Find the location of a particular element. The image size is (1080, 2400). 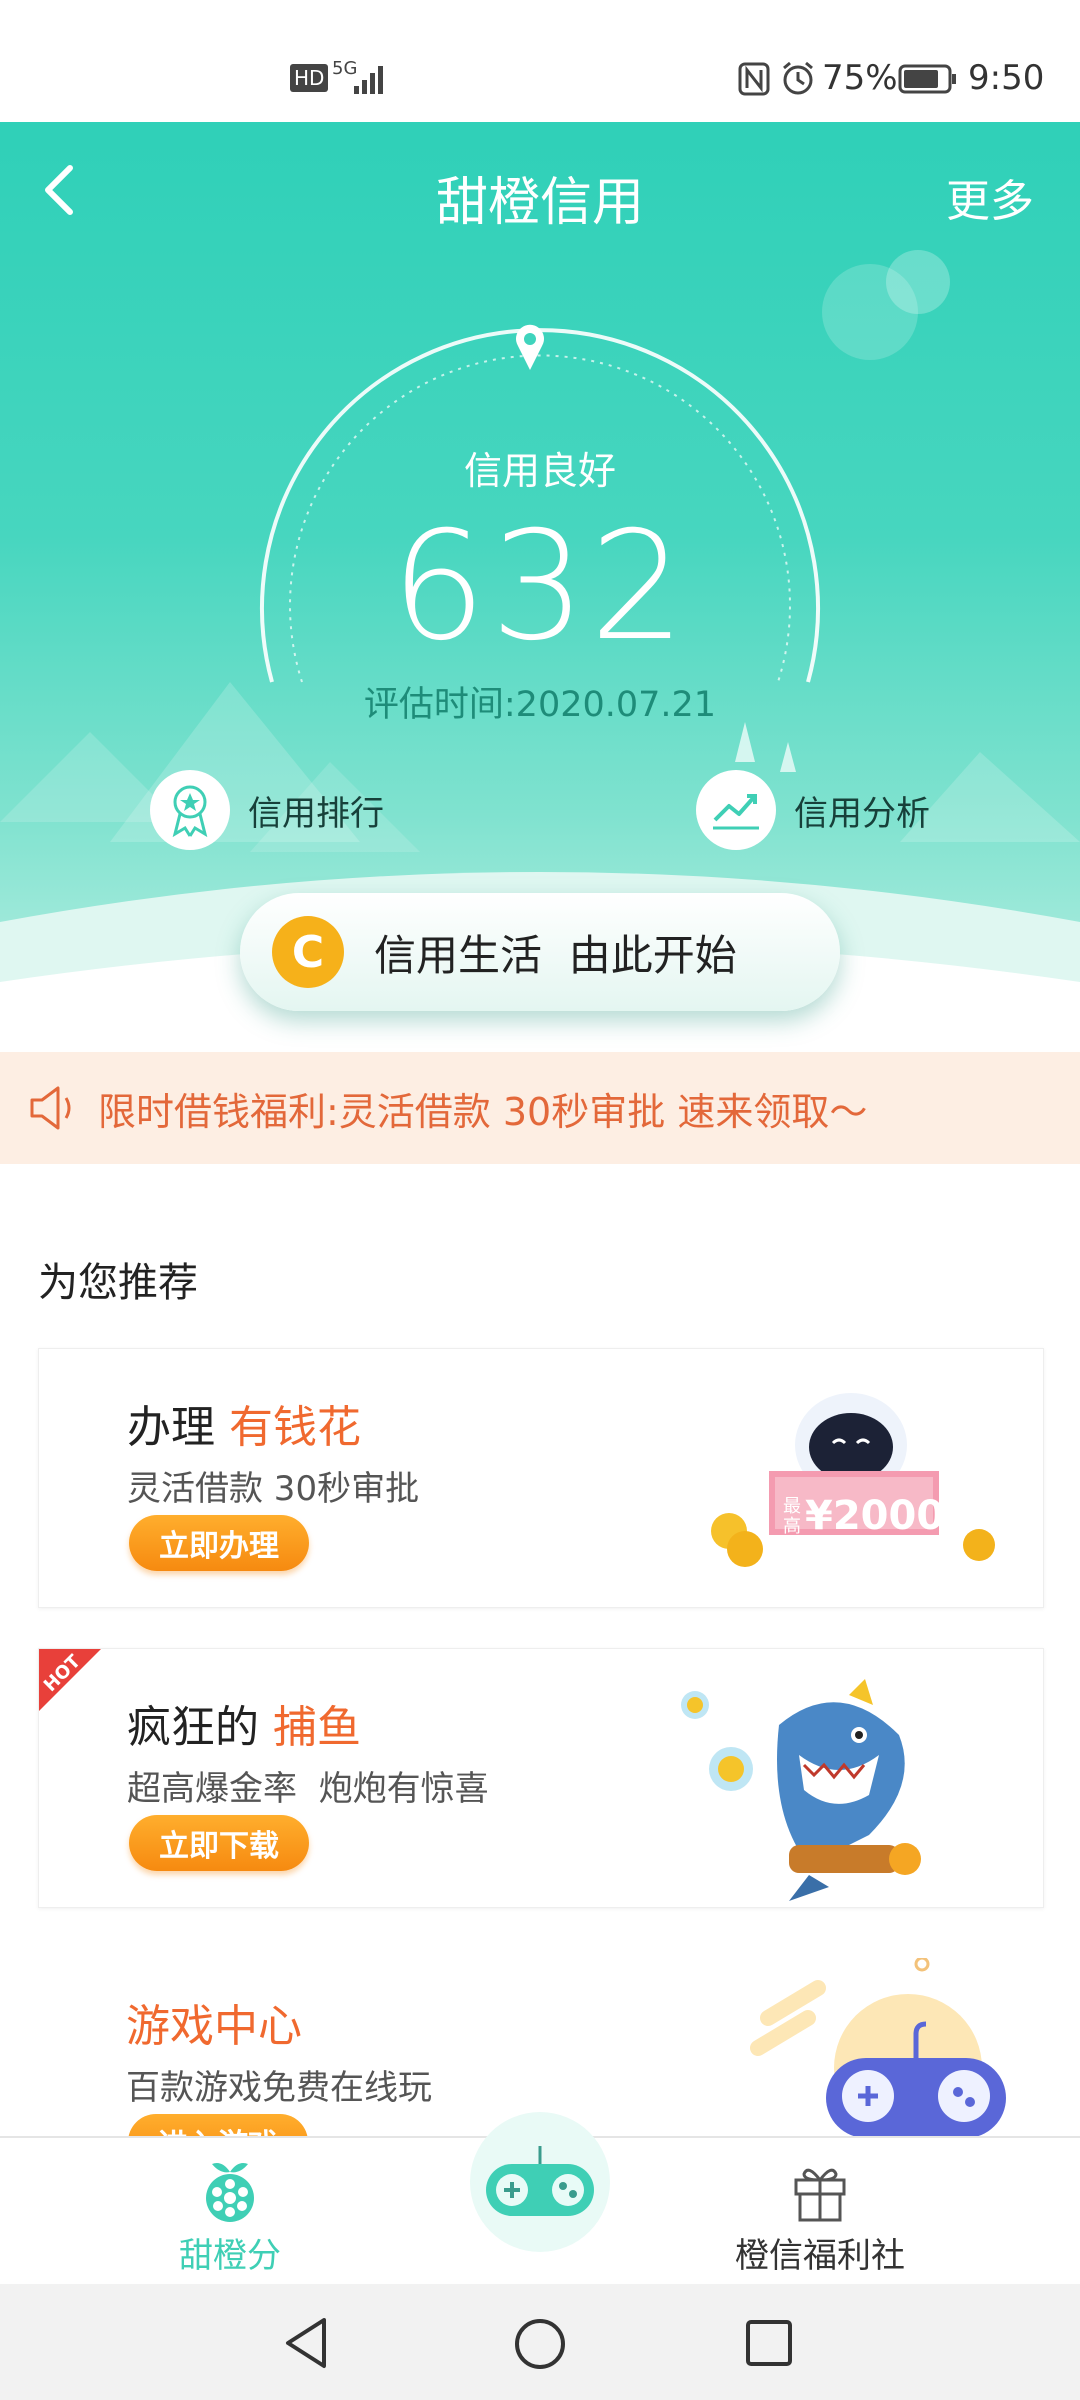

apply-now-button: 立即办理 is located at coordinates (219, 1543).